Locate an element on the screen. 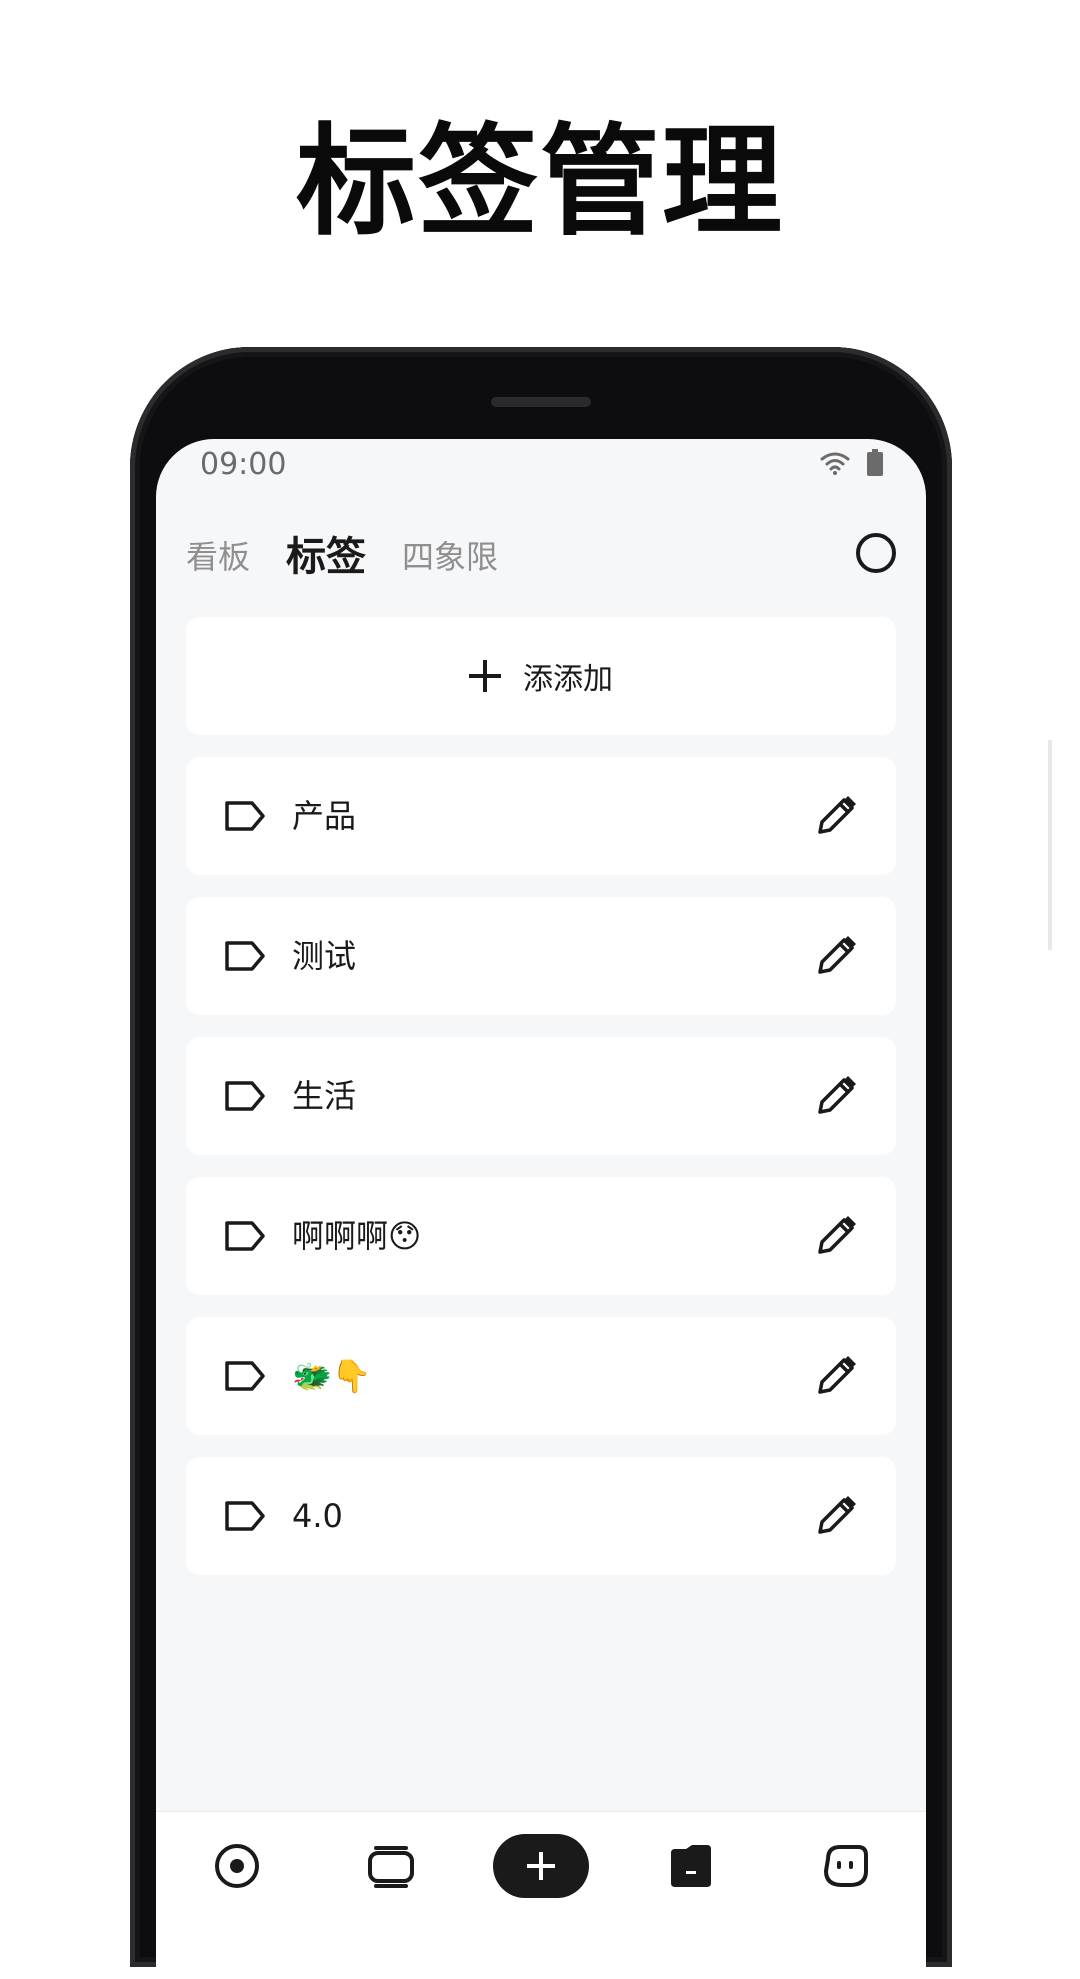 The image size is (1080, 1979). bottom-nav is located at coordinates (541, 1895).